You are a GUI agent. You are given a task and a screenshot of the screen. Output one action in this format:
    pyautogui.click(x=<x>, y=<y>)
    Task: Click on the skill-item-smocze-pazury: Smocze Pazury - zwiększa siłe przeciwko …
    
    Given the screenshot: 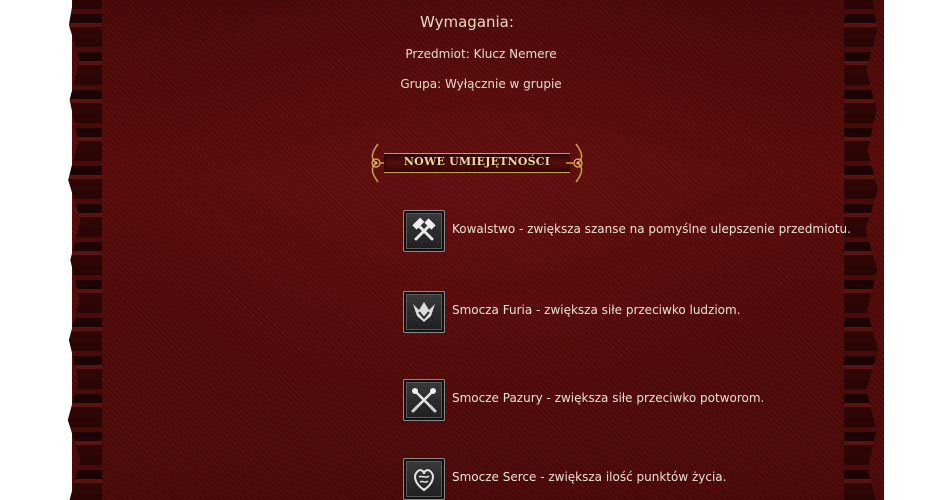 What is the action you would take?
    pyautogui.click(x=633, y=401)
    